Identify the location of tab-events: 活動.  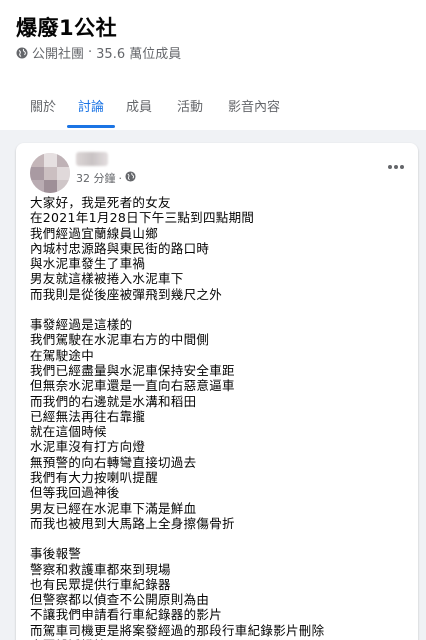
(190, 105).